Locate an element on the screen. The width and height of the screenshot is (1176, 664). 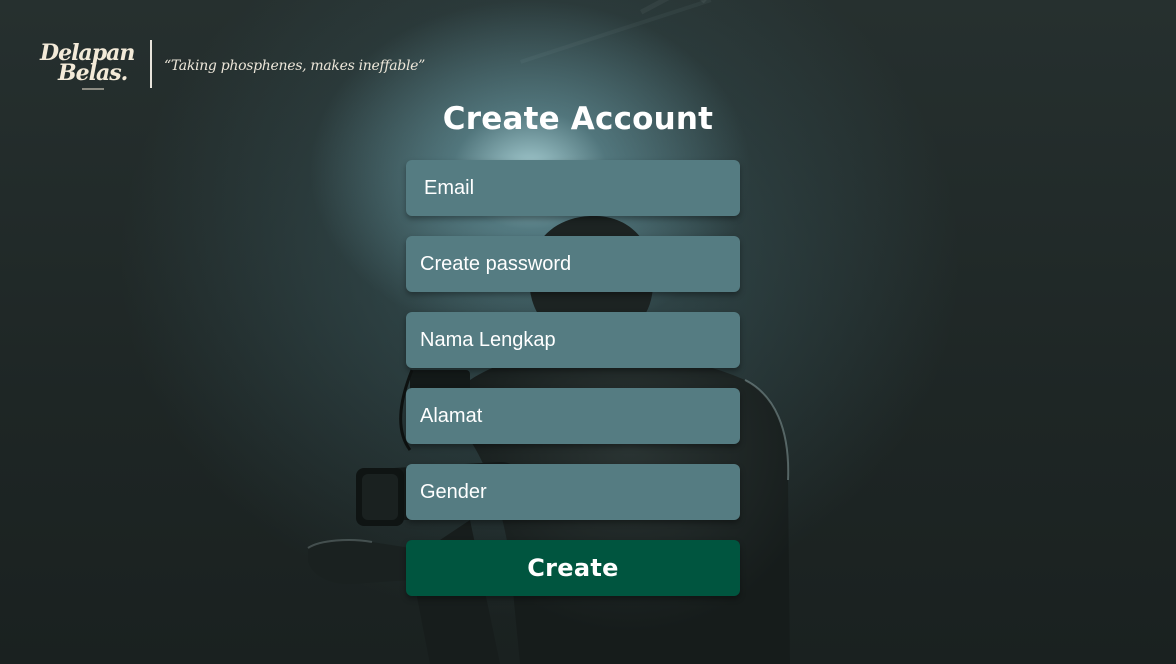
full-name-field-container is located at coordinates (573, 340).